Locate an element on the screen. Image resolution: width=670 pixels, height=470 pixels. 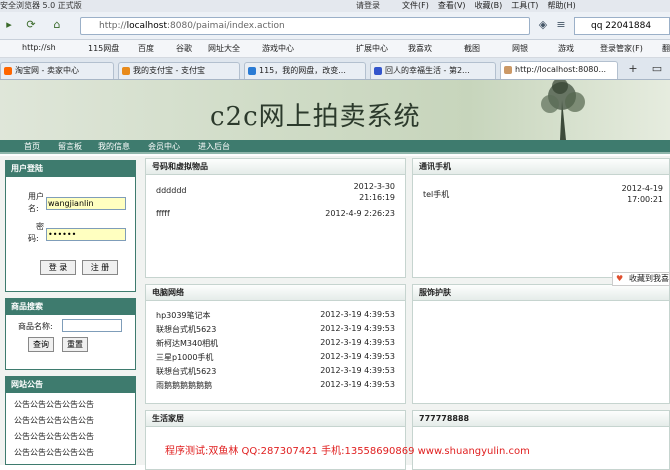
nav-myinfo: 我的信息 is located at coordinates (114, 147).